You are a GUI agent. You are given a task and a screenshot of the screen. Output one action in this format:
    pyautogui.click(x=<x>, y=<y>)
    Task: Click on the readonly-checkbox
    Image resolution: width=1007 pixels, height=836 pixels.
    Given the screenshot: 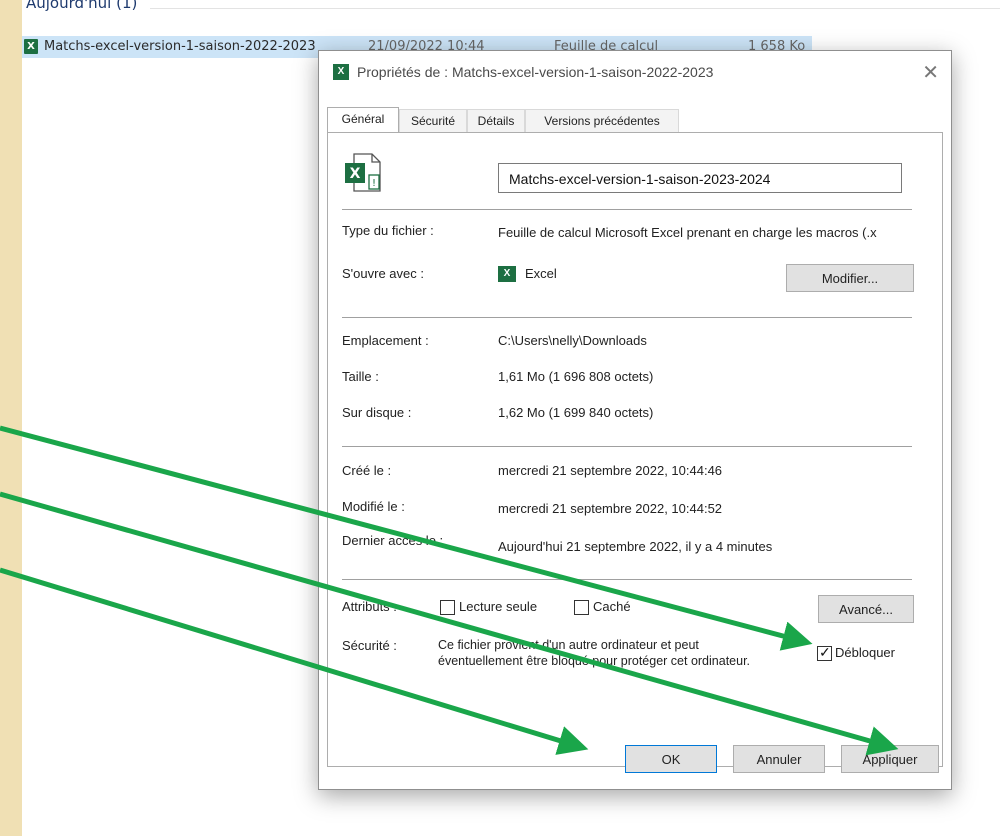 What is the action you would take?
    pyautogui.click(x=447, y=607)
    